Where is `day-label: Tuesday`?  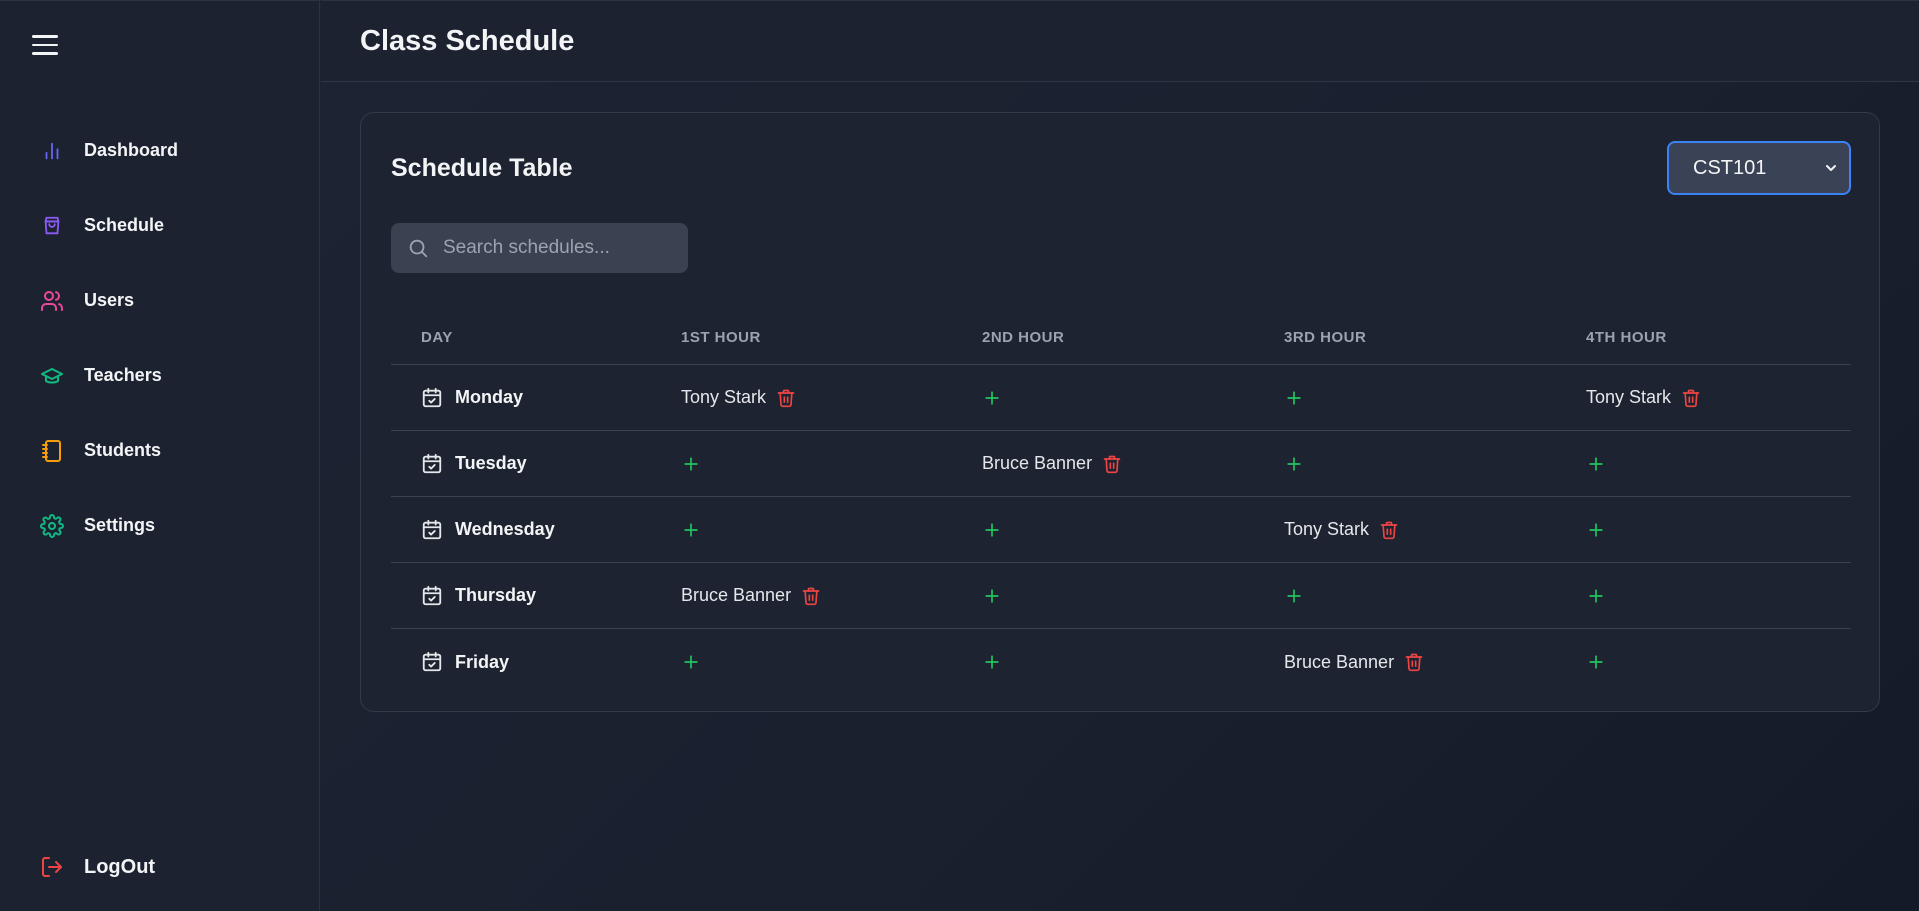
day-label: Tuesday is located at coordinates (491, 463).